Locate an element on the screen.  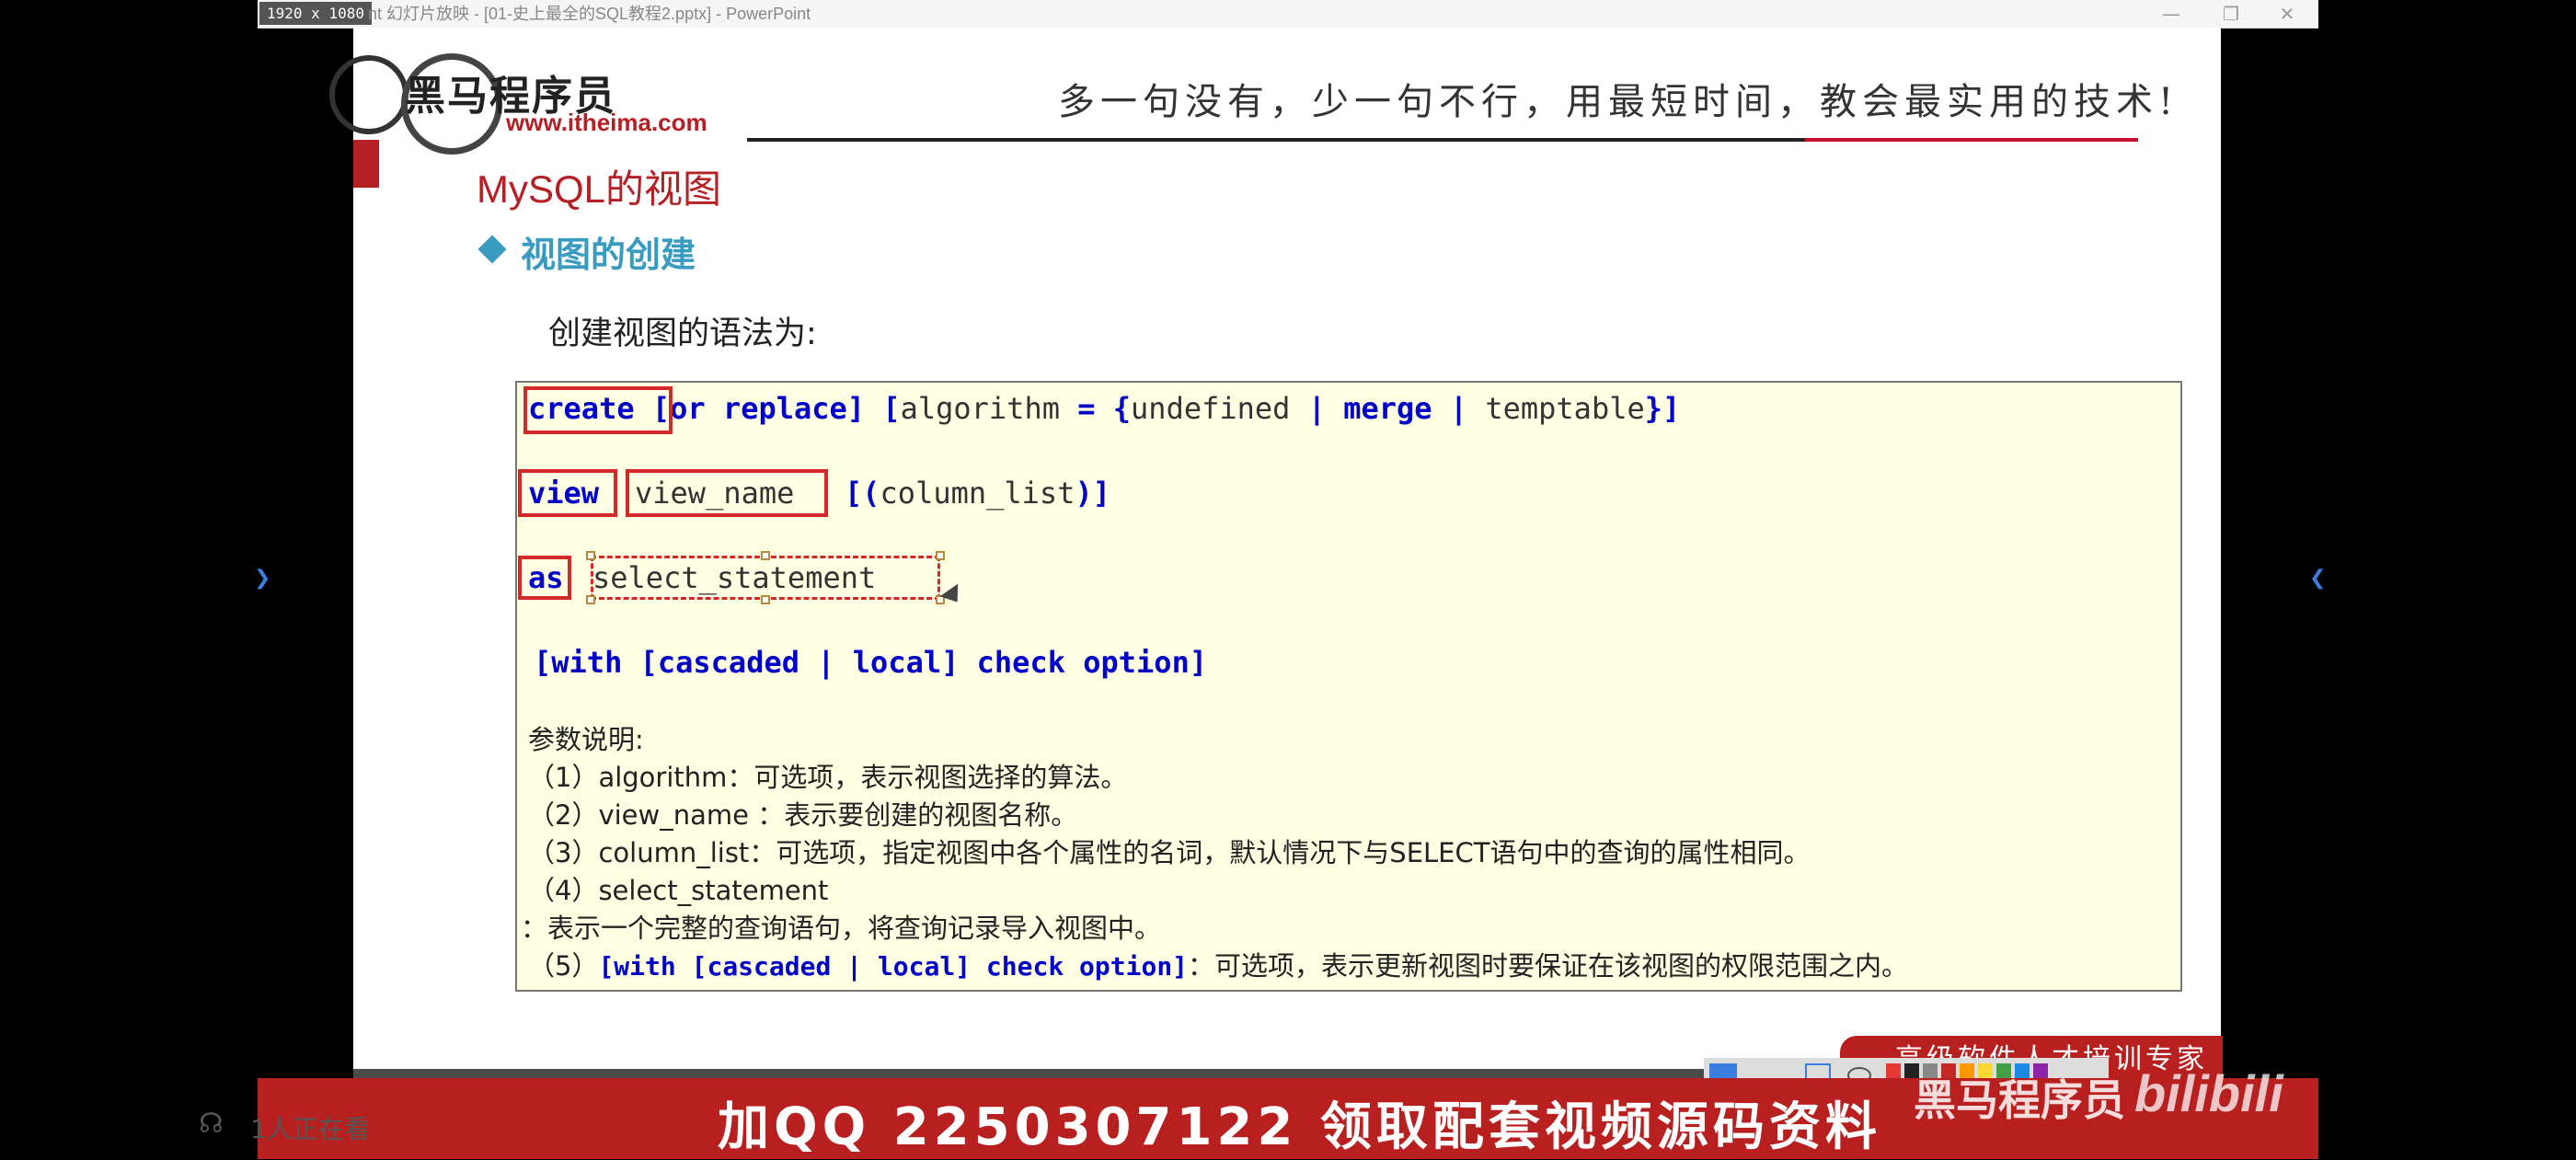
code-token: = { is located at coordinates (1095, 408).